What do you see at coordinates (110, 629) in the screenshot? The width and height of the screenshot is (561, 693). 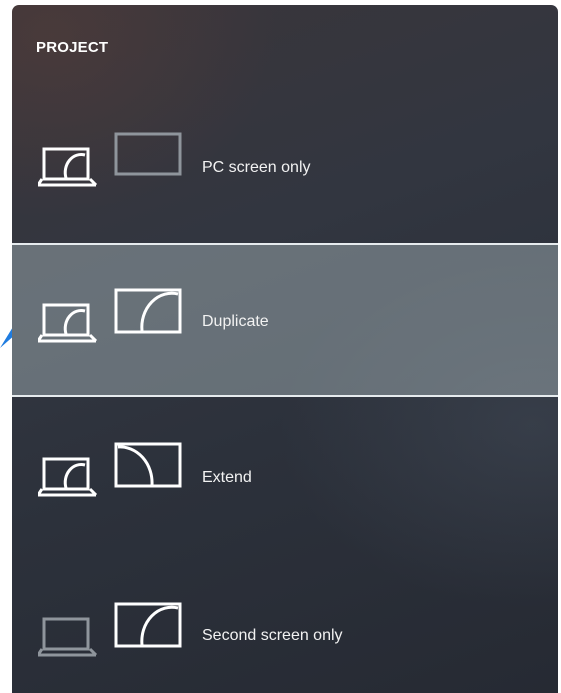 I see `second-screen-only-icon` at bounding box center [110, 629].